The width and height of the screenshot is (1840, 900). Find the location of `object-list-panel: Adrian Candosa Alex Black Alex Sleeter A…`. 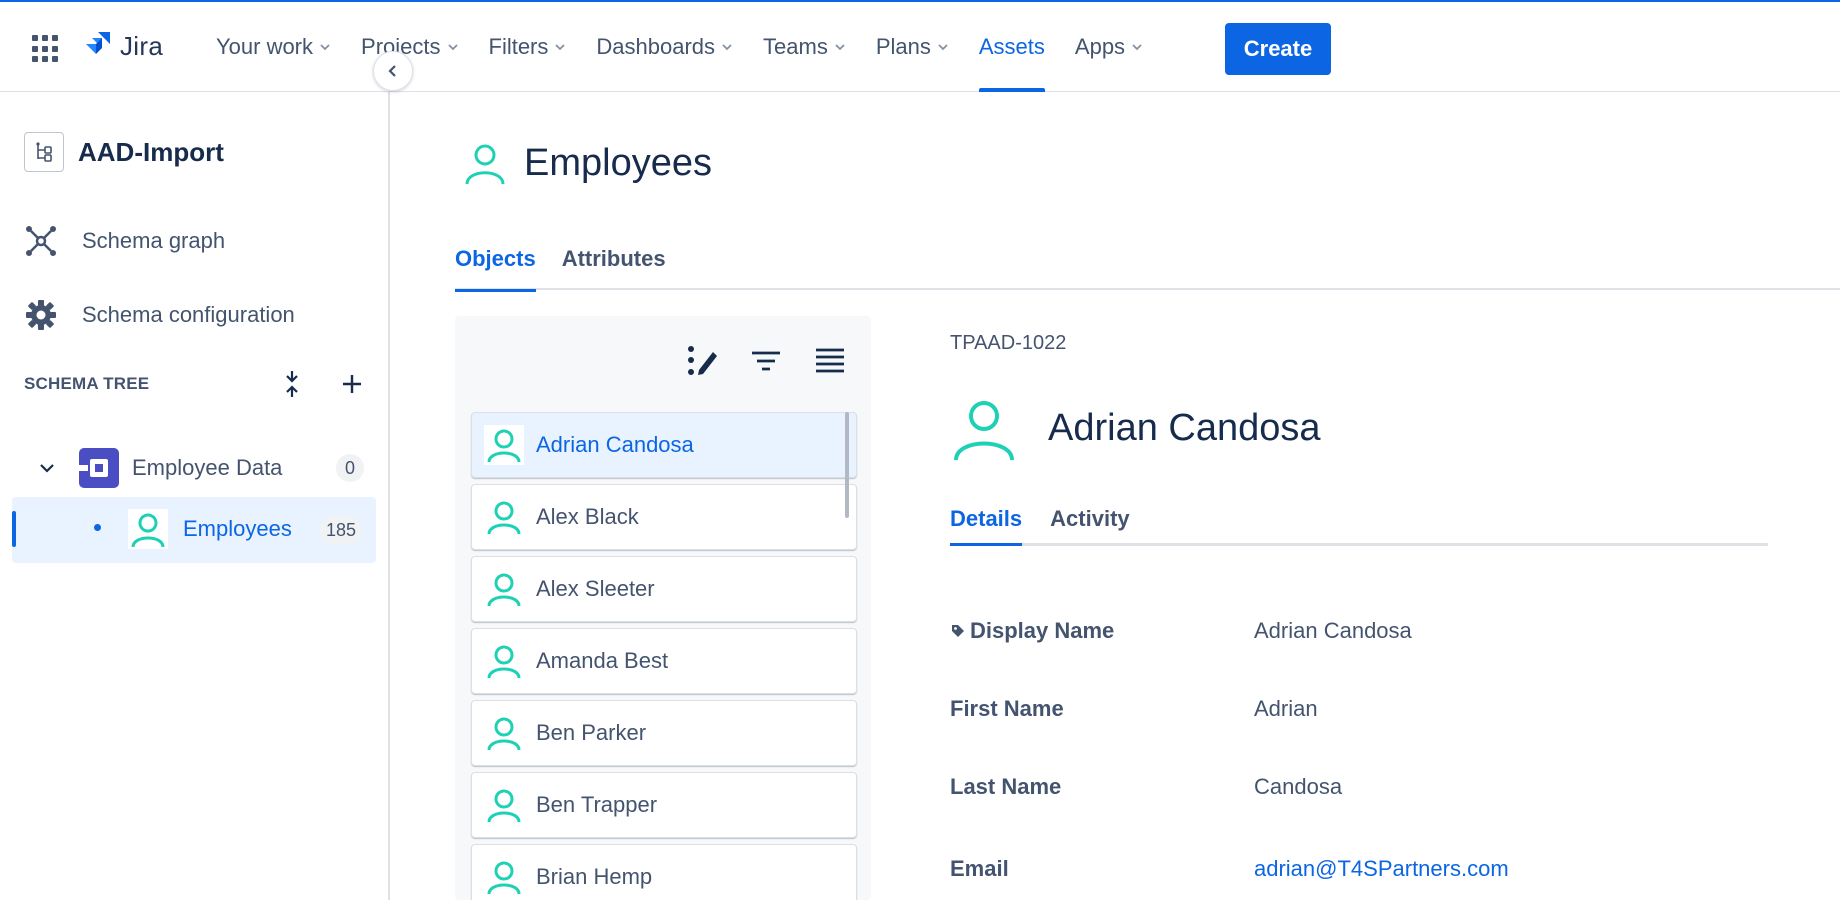

object-list-panel: Adrian Candosa Alex Black Alex Sleeter A… is located at coordinates (663, 608).